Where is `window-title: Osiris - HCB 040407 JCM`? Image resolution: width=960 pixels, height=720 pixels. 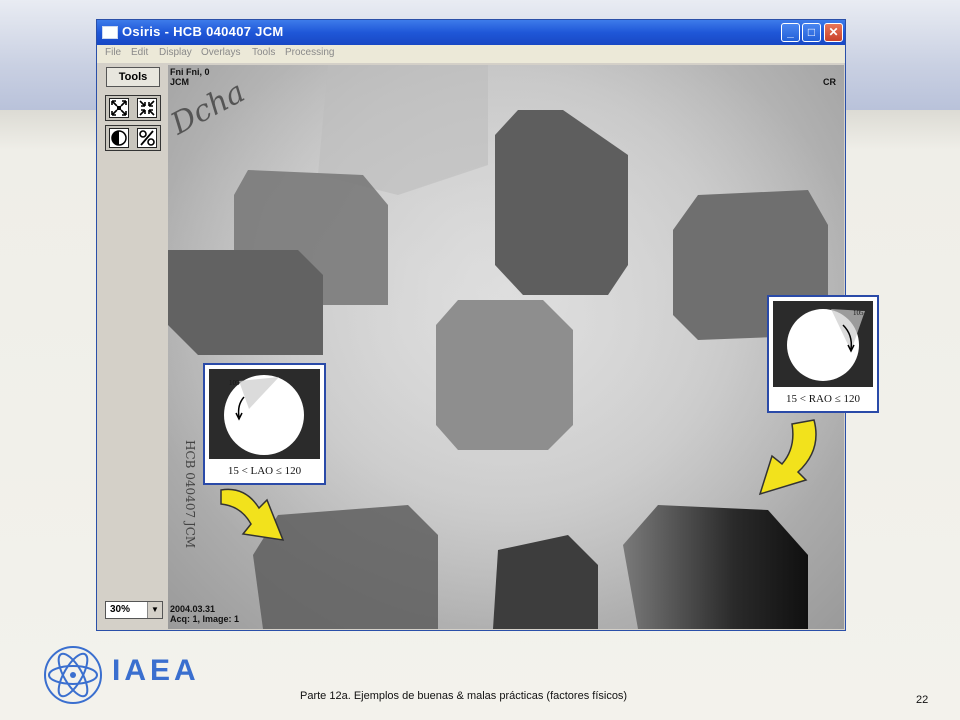 window-title: Osiris - HCB 040407 JCM is located at coordinates (203, 31).